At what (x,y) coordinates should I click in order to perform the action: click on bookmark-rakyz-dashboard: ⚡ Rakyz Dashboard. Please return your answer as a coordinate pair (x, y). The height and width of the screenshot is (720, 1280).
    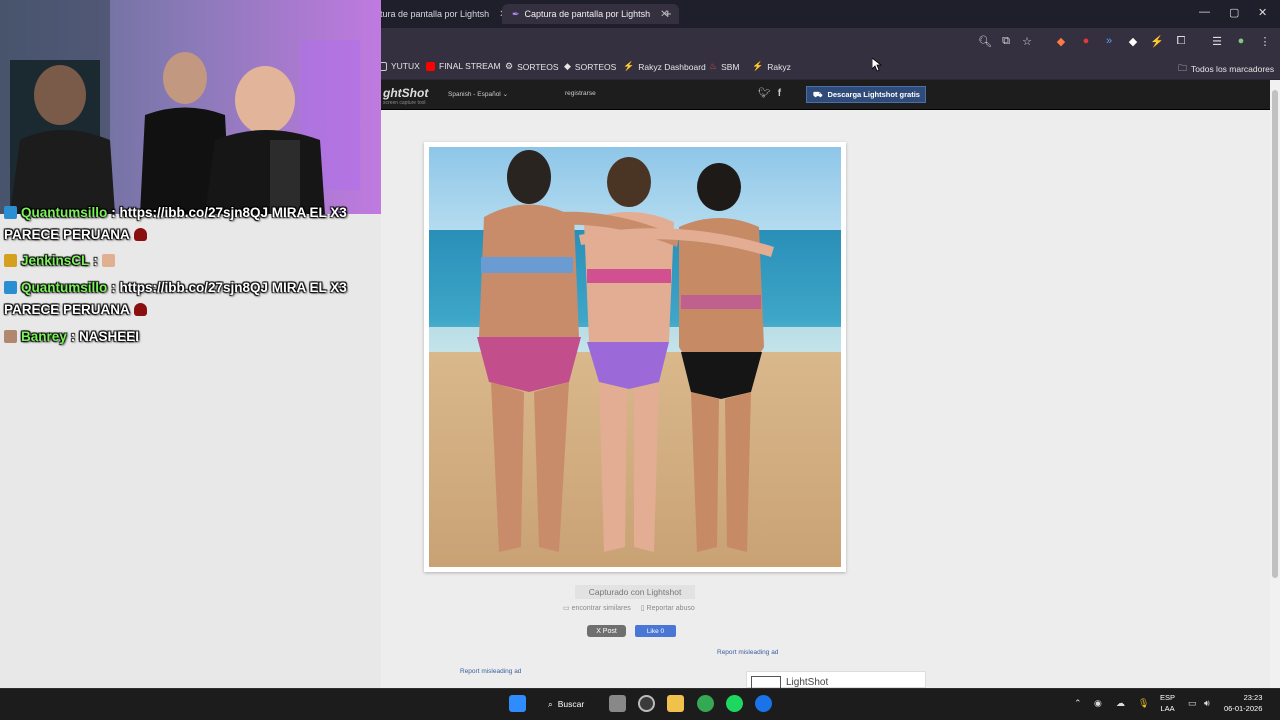
    Looking at the image, I should click on (664, 66).